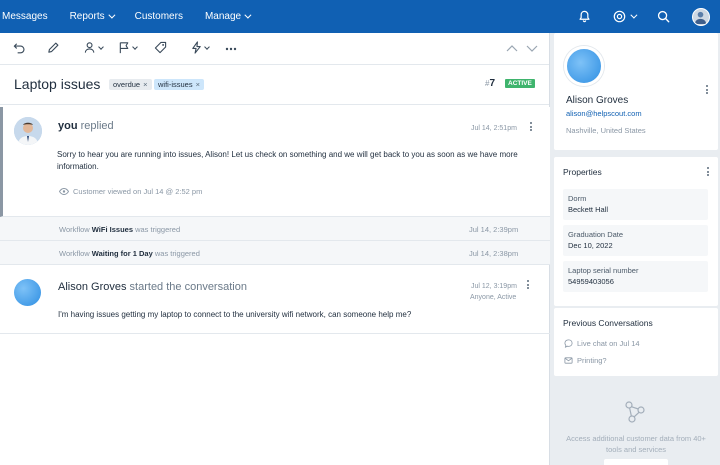 The width and height of the screenshot is (720, 465). Describe the element at coordinates (360, 16) in the screenshot. I see `top-navigation: Messages Reports Customers Manage` at that location.